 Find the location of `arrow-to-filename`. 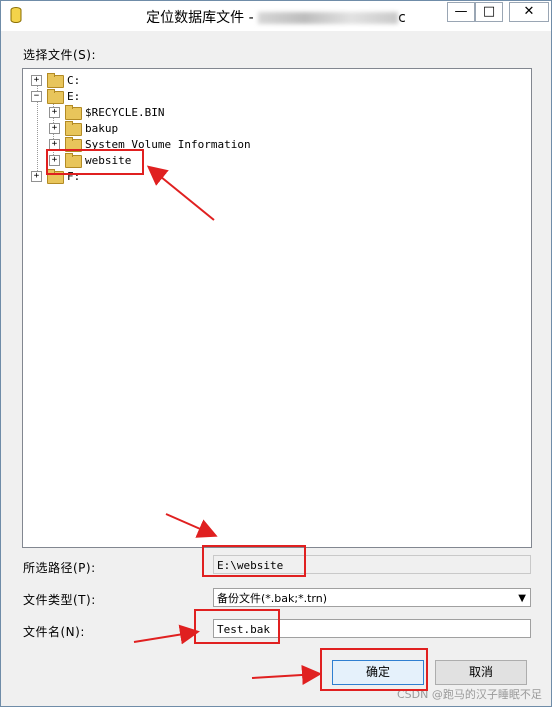

arrow-to-filename is located at coordinates (166, 634).